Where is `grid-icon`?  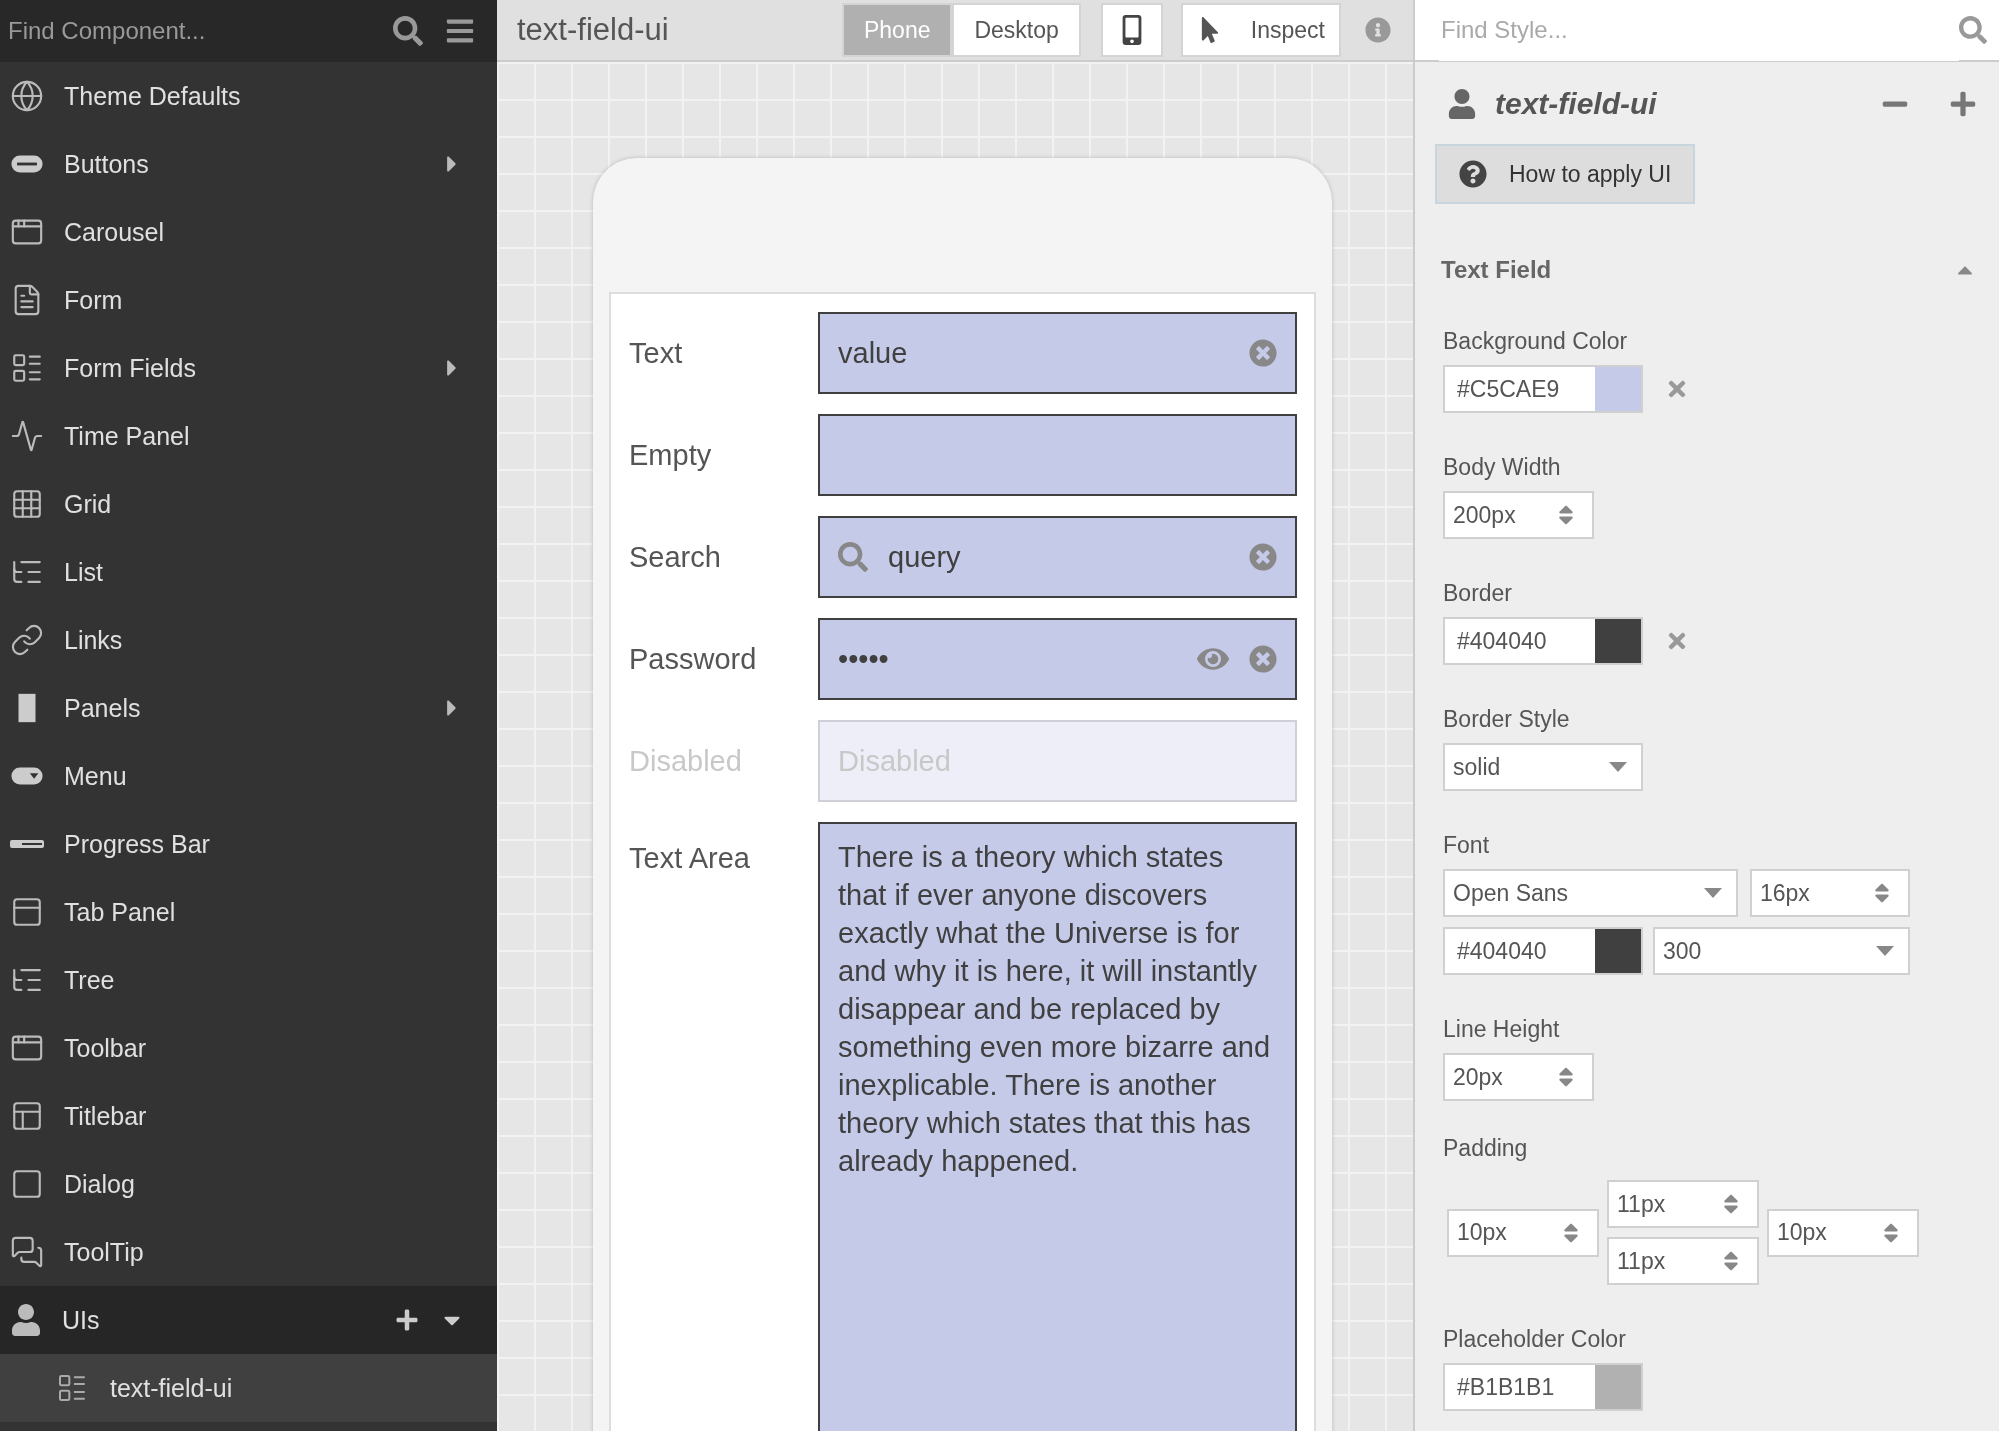 grid-icon is located at coordinates (27, 504).